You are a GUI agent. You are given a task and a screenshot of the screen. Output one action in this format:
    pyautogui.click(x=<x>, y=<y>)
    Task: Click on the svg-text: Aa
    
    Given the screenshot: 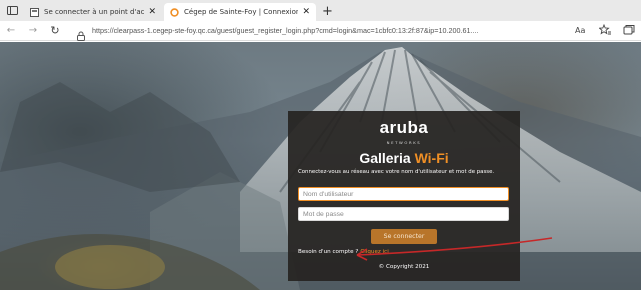 What is the action you would take?
    pyautogui.click(x=580, y=30)
    